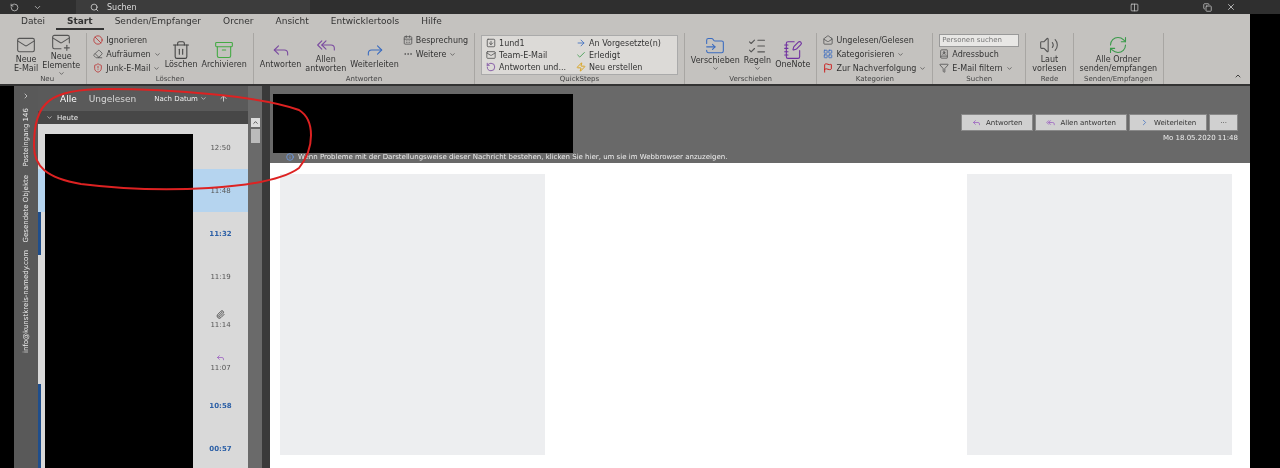  What do you see at coordinates (112, 98) in the screenshot?
I see `filter-tab: Ungelesen` at bounding box center [112, 98].